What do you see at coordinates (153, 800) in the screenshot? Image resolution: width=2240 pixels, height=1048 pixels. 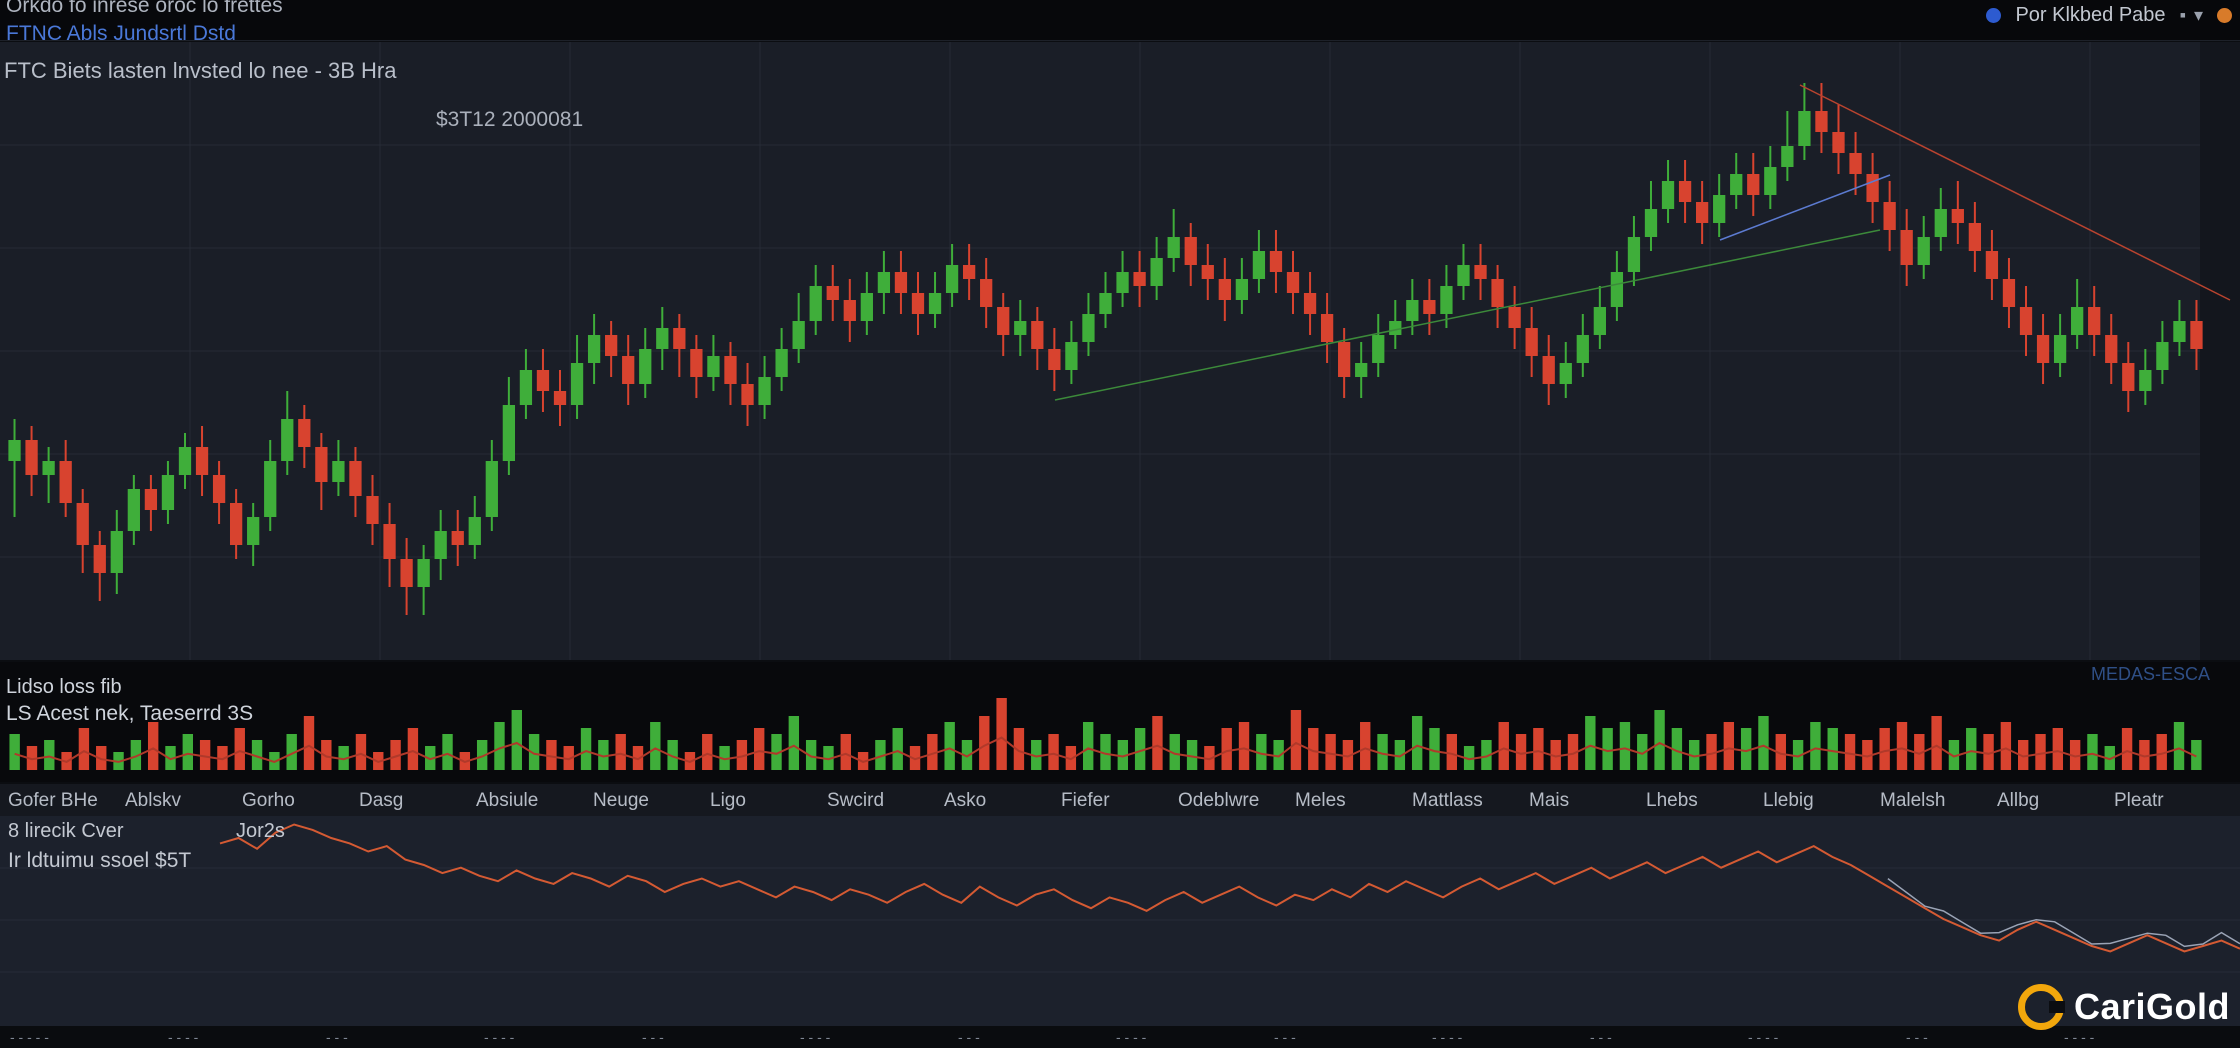 I see `x-axis-label: Ablskv` at bounding box center [153, 800].